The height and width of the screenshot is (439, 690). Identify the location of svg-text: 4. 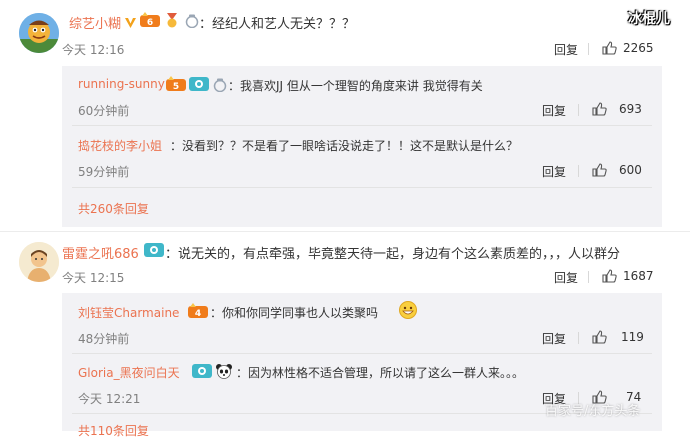
(198, 314).